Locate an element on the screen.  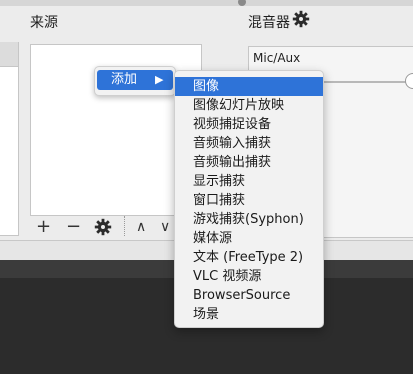
submenu-item-label: 窗口捕获 is located at coordinates (219, 200).